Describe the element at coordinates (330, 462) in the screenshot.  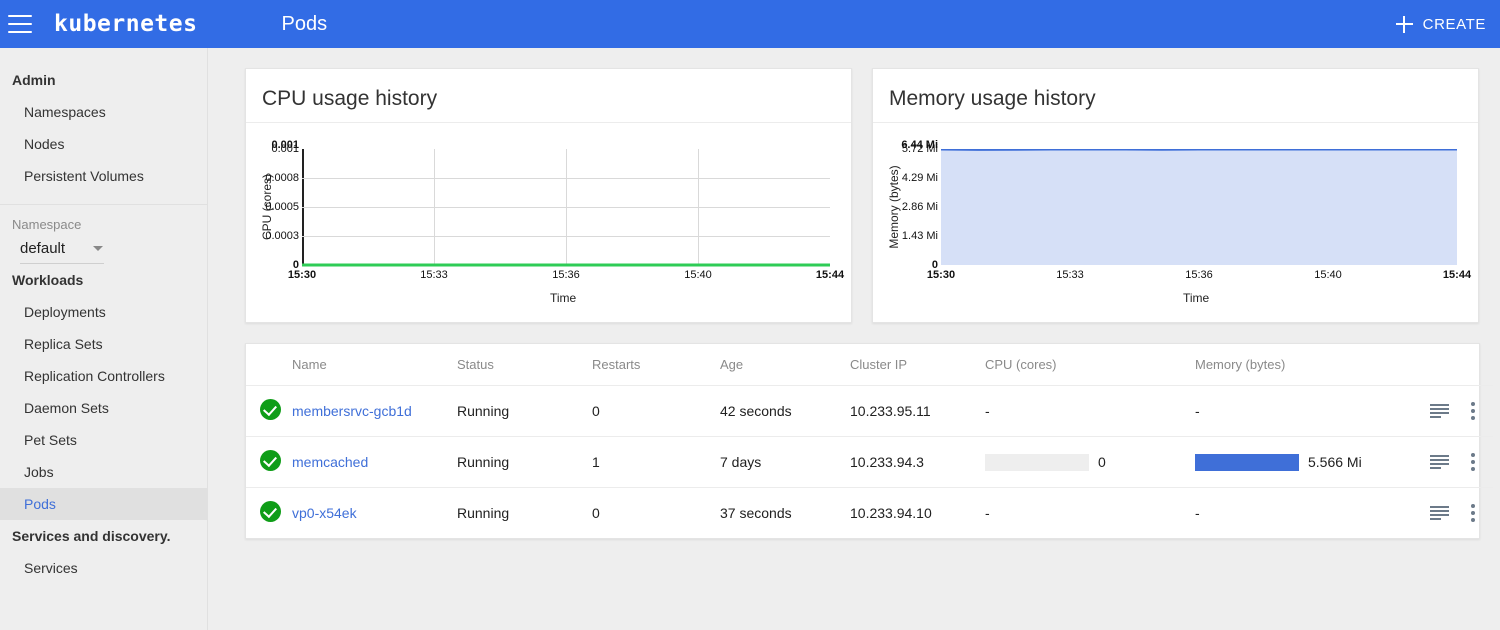
I see `pod-name-link: memcached` at that location.